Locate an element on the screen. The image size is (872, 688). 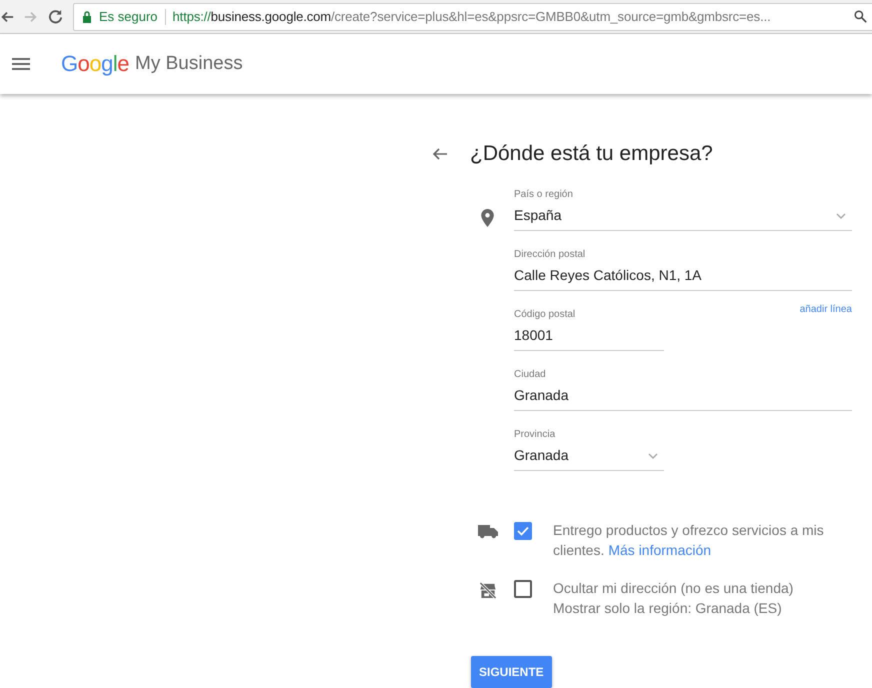
field-label: País o región is located at coordinates (544, 194).